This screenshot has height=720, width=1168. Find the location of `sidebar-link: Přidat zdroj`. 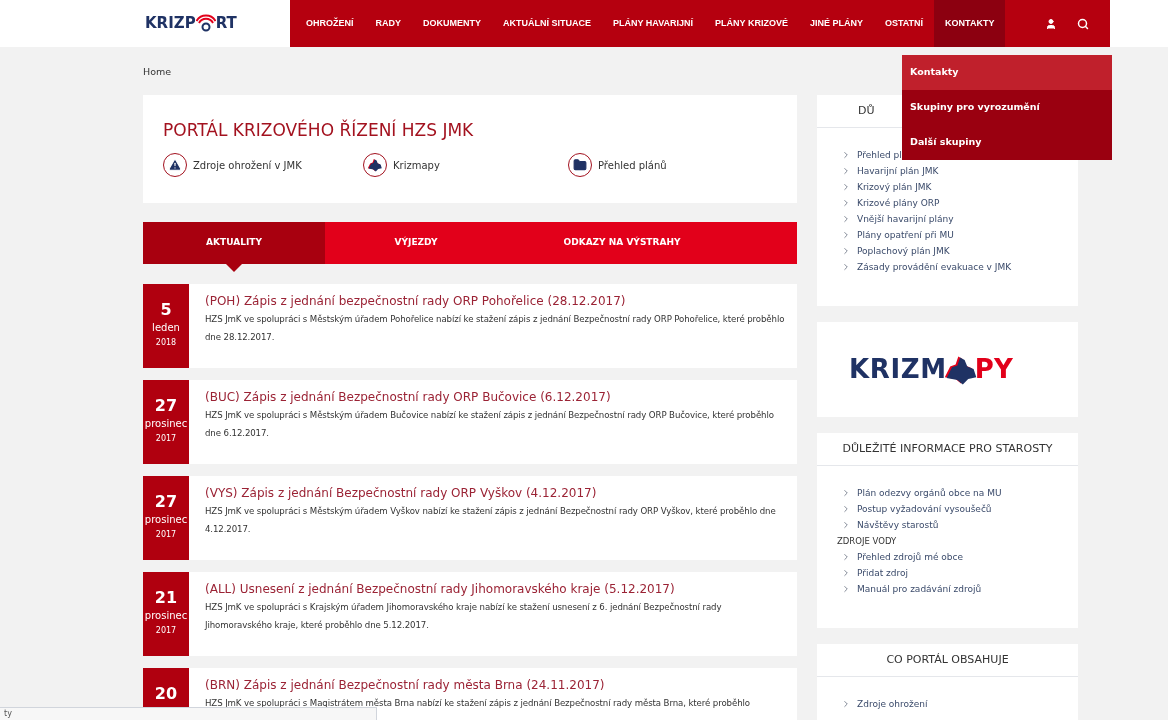

sidebar-link: Přidat zdroj is located at coordinates (883, 573).